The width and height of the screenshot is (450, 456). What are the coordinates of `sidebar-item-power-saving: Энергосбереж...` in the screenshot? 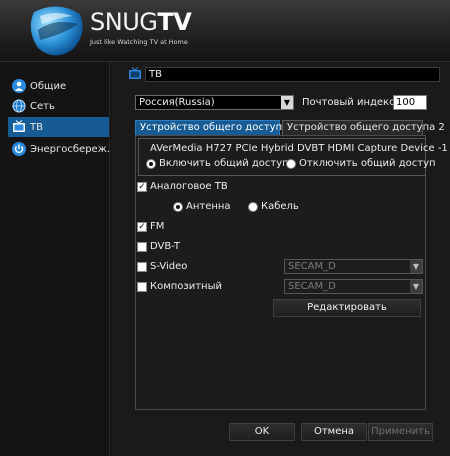 It's located at (62, 149).